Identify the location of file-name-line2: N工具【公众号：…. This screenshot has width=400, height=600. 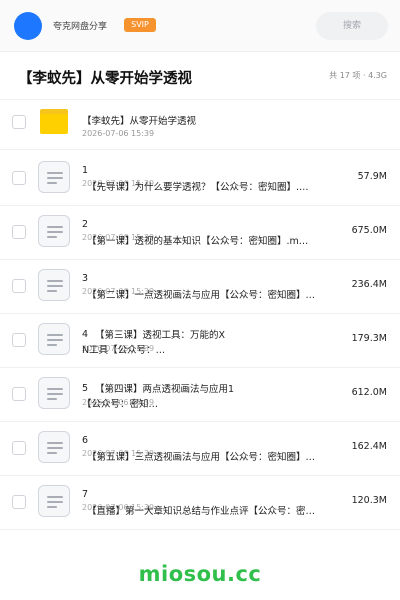
(124, 350).